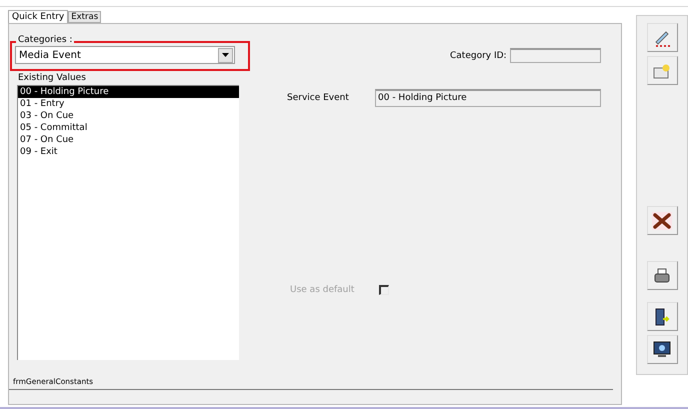 Image resolution: width=688 pixels, height=409 pixels. Describe the element at coordinates (85, 17) in the screenshot. I see `tab: Extras` at that location.